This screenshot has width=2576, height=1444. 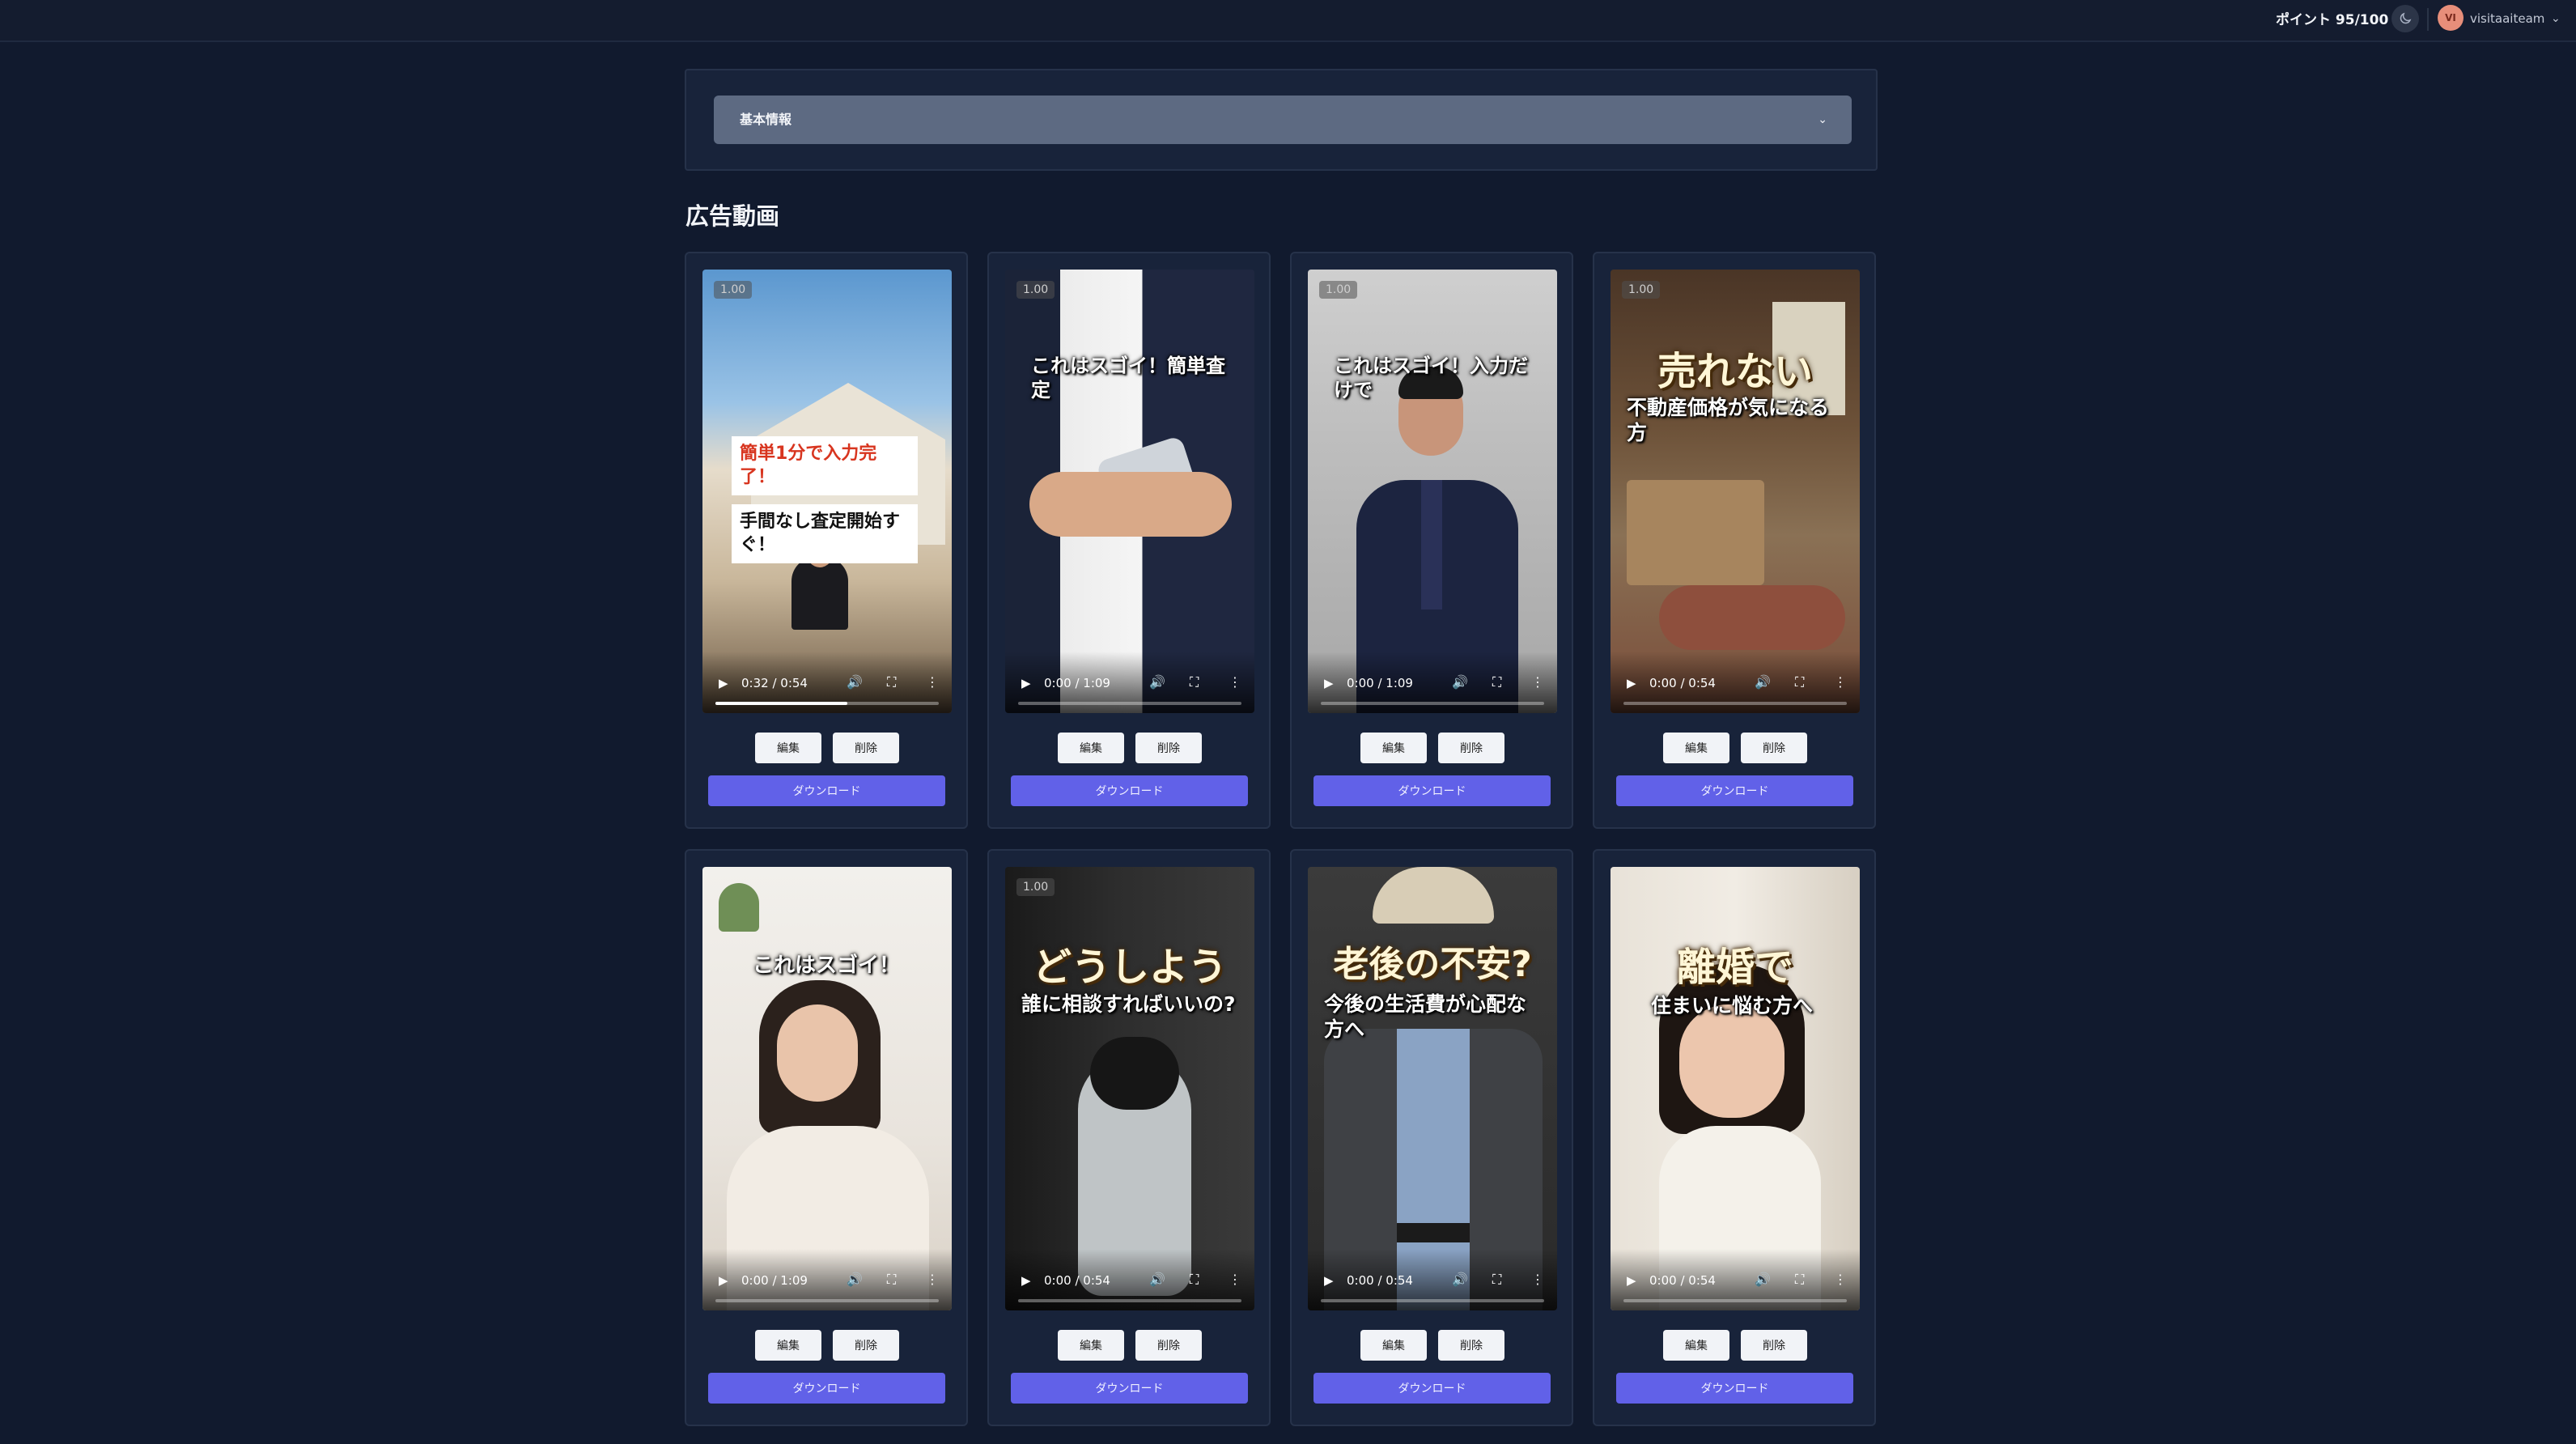 I want to click on video-player: 1.00 これはスゴイ！入力だけで ▶ 0:00 / 1:09 🔊 ⛶ ⋮, so click(x=1432, y=491).